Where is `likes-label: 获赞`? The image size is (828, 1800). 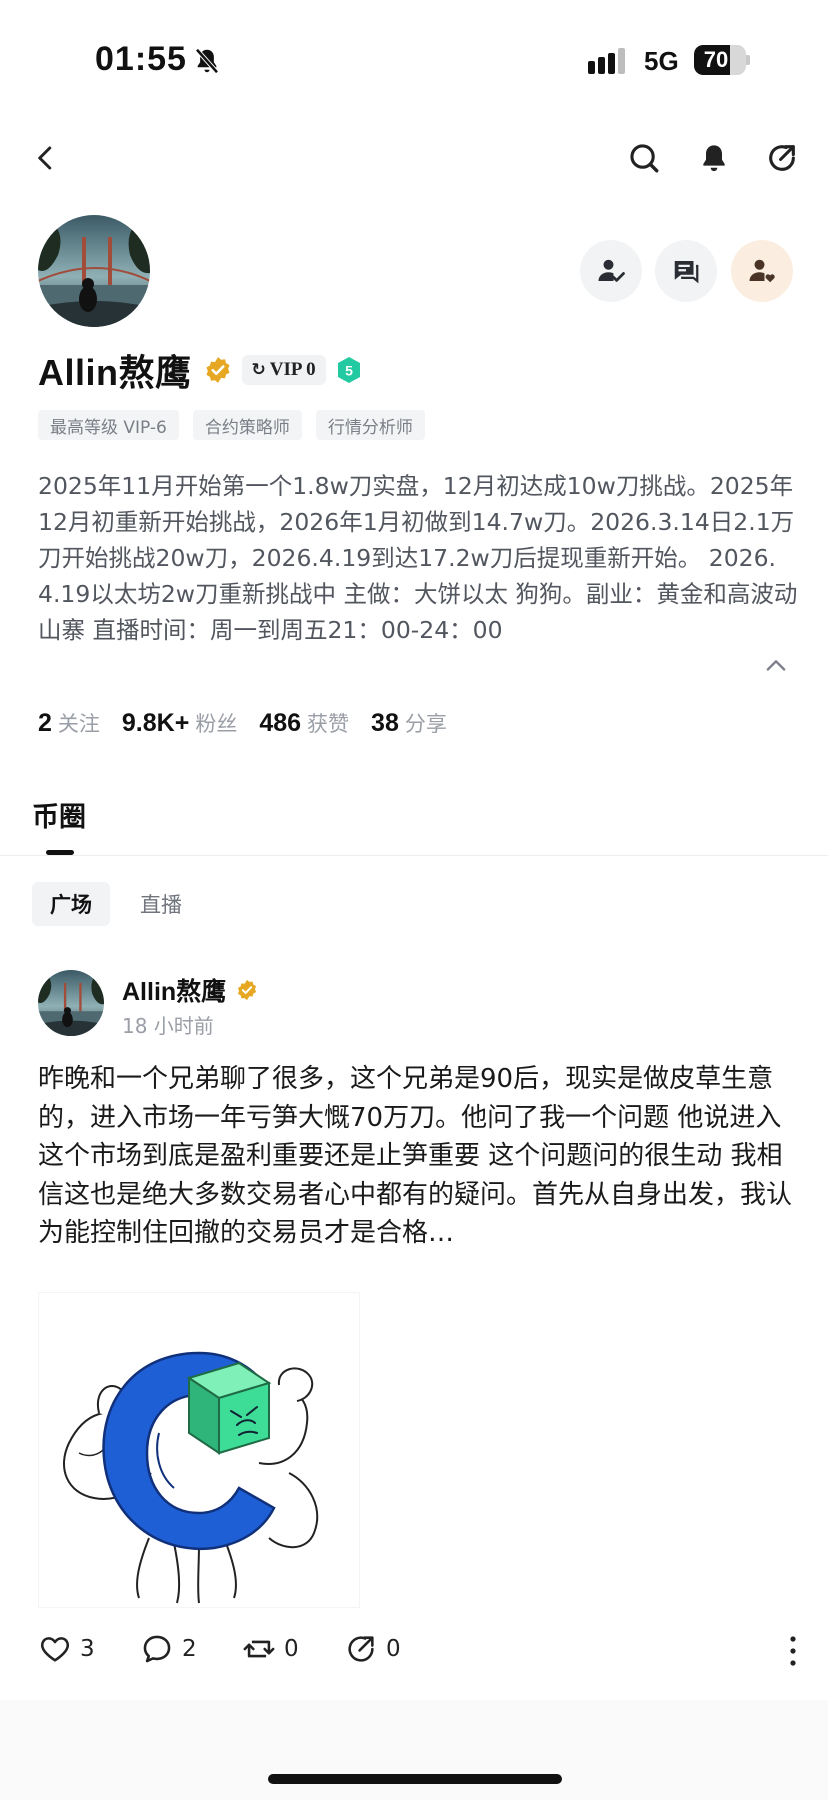
likes-label: 获赞 is located at coordinates (328, 724).